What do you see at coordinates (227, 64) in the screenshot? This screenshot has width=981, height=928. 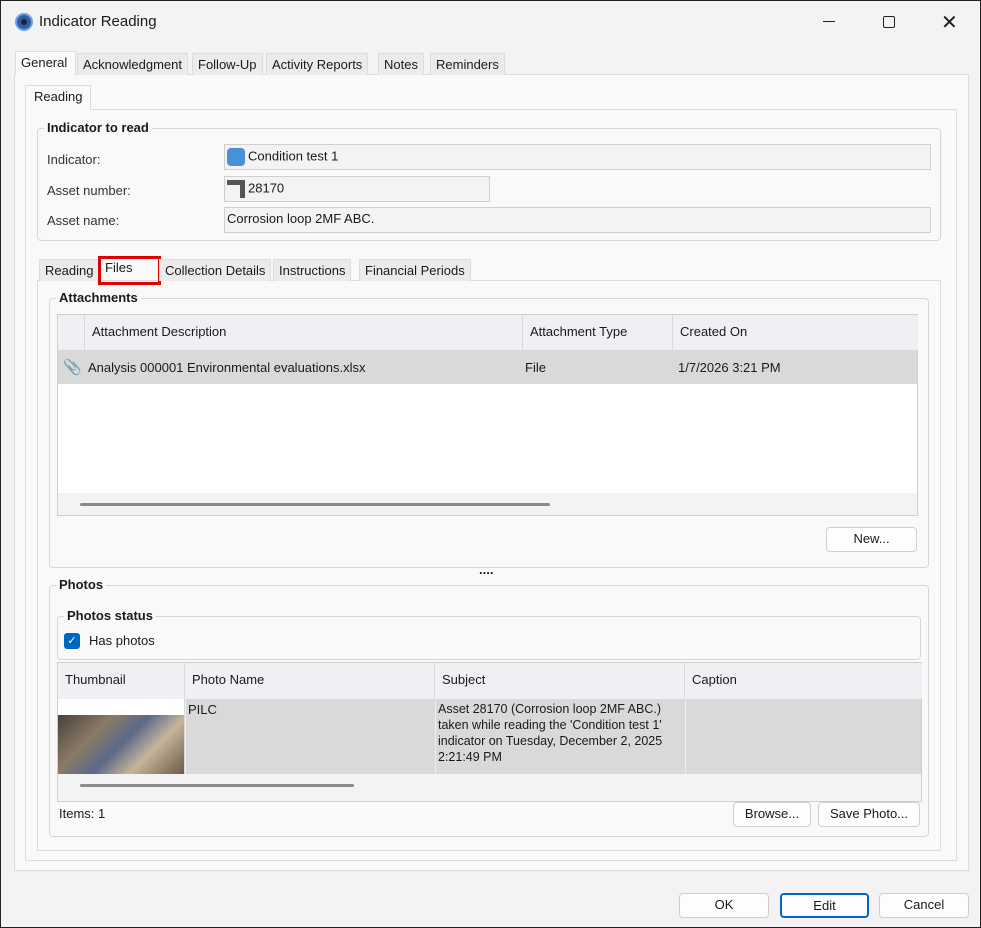 I see `tab-follow-up: Follow-Up` at bounding box center [227, 64].